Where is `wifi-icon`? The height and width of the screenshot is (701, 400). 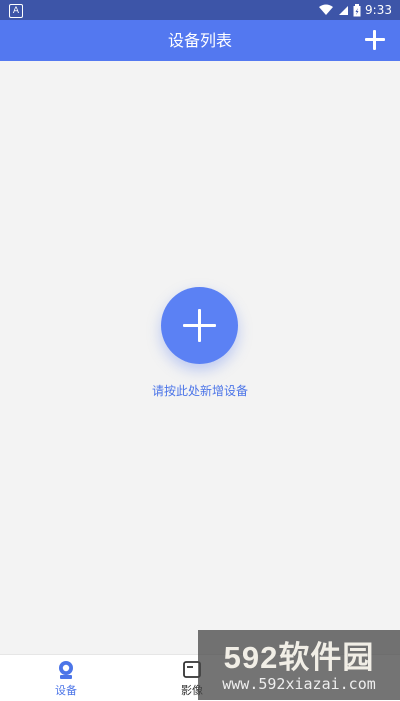
wifi-icon is located at coordinates (326, 9).